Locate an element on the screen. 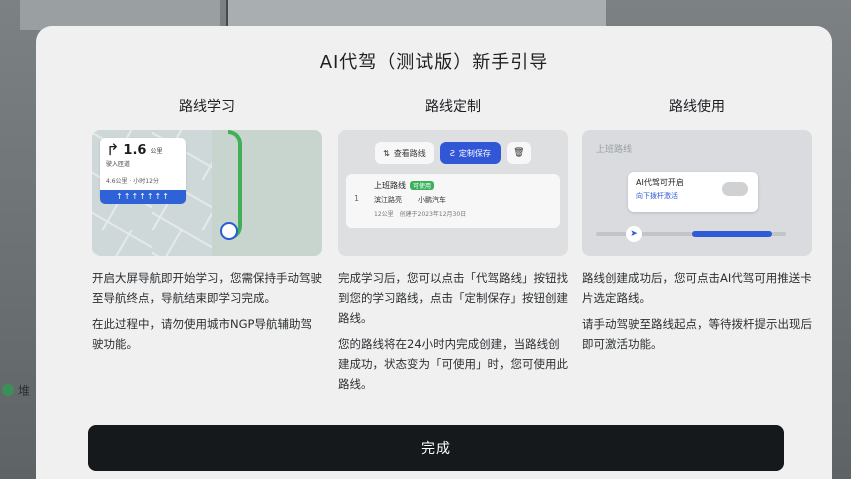 The height and width of the screenshot is (479, 851). trash-icon: 🗑 is located at coordinates (518, 153).